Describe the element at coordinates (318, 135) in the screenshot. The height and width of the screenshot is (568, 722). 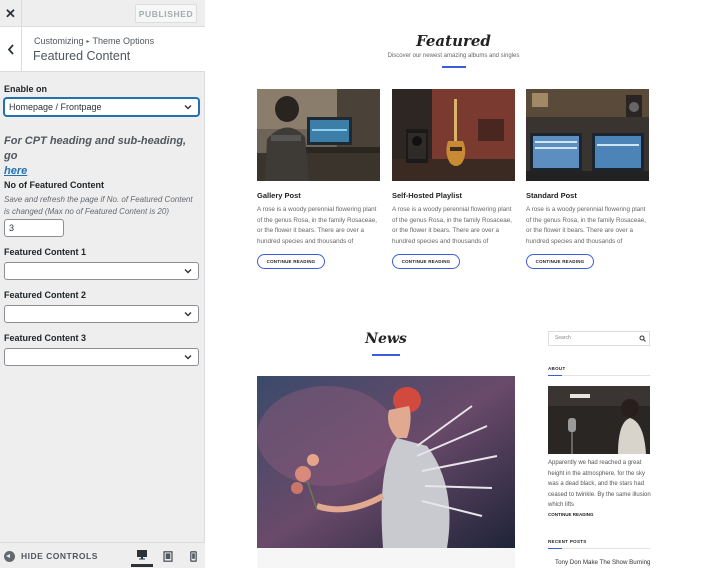
I see `card-1-image` at that location.